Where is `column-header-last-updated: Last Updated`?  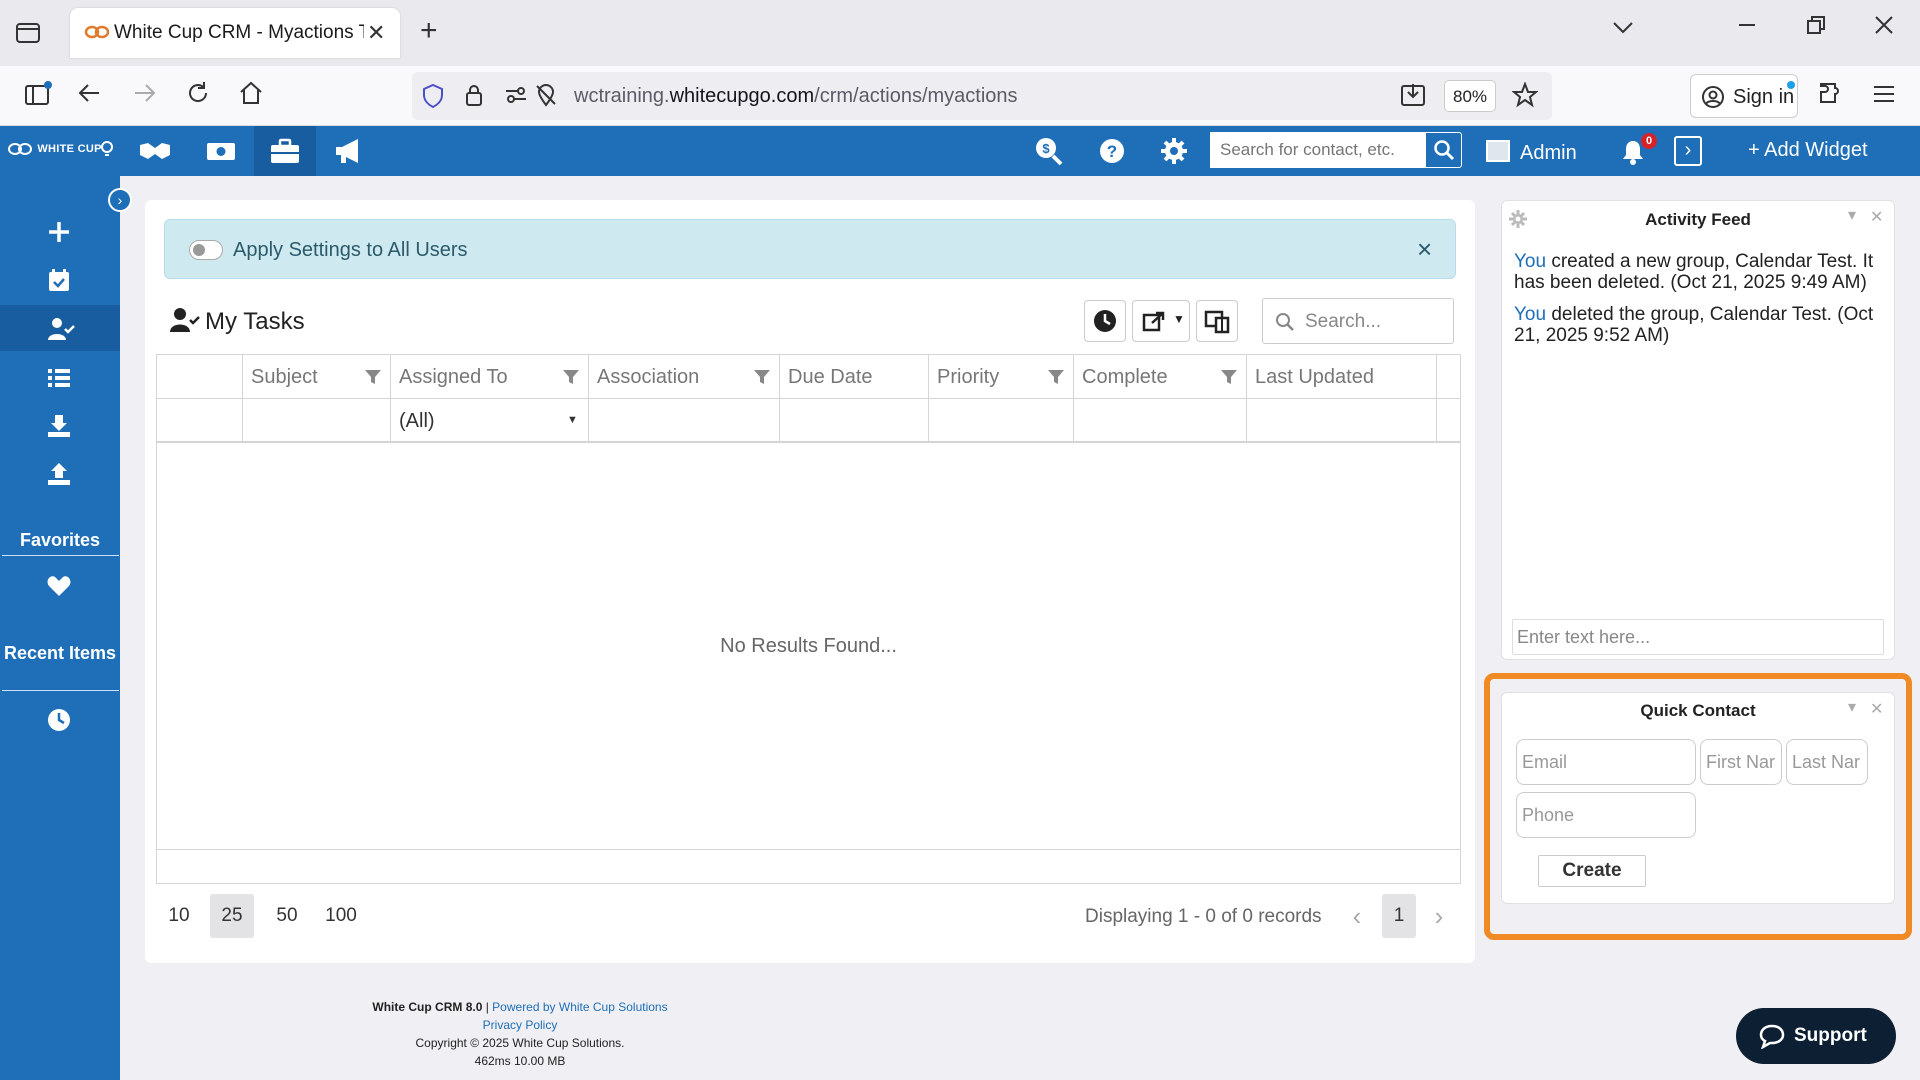
column-header-last-updated: Last Updated is located at coordinates (1342, 377).